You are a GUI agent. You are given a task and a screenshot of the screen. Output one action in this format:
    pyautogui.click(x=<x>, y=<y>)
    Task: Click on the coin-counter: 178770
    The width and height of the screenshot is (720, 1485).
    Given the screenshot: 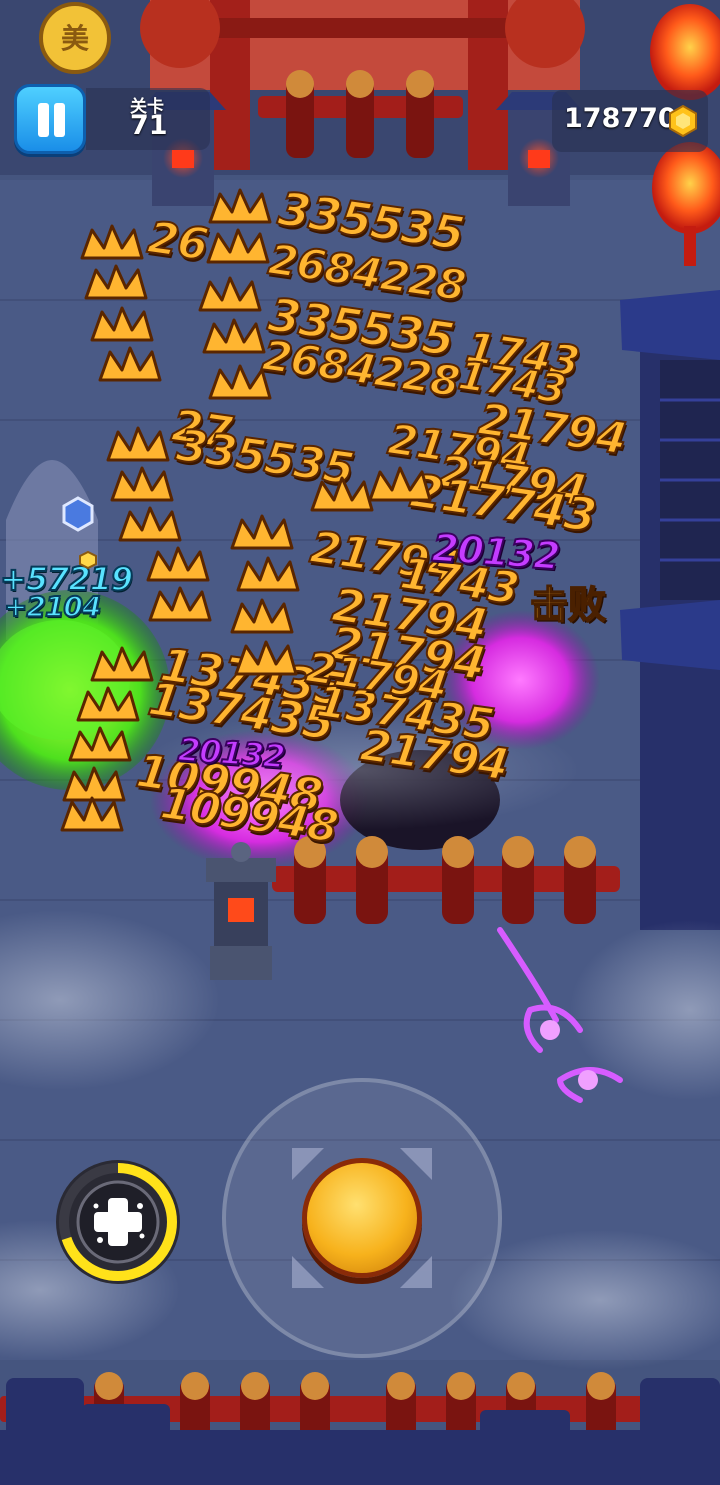 What is the action you would take?
    pyautogui.click(x=630, y=121)
    